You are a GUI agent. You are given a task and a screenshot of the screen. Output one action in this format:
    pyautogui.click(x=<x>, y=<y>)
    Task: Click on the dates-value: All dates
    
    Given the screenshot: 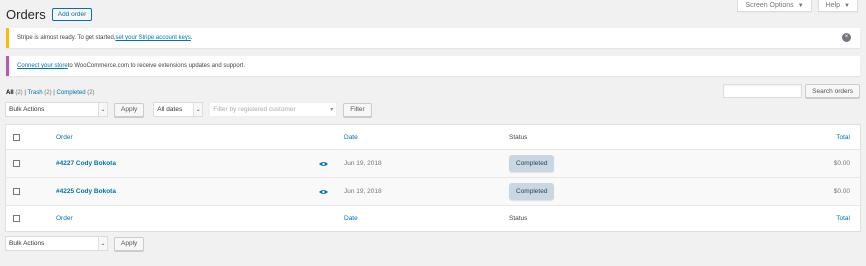 What is the action you would take?
    pyautogui.click(x=170, y=109)
    